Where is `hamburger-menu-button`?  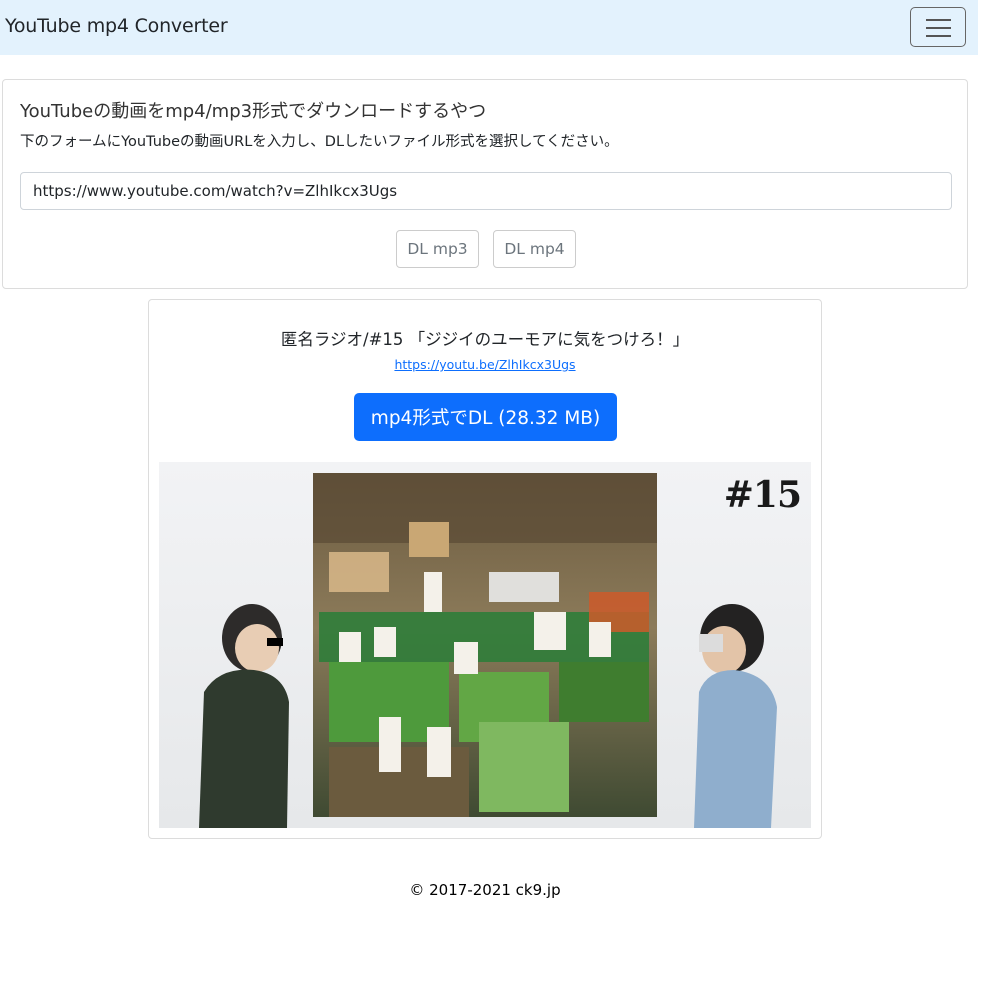
hamburger-menu-button is located at coordinates (938, 27).